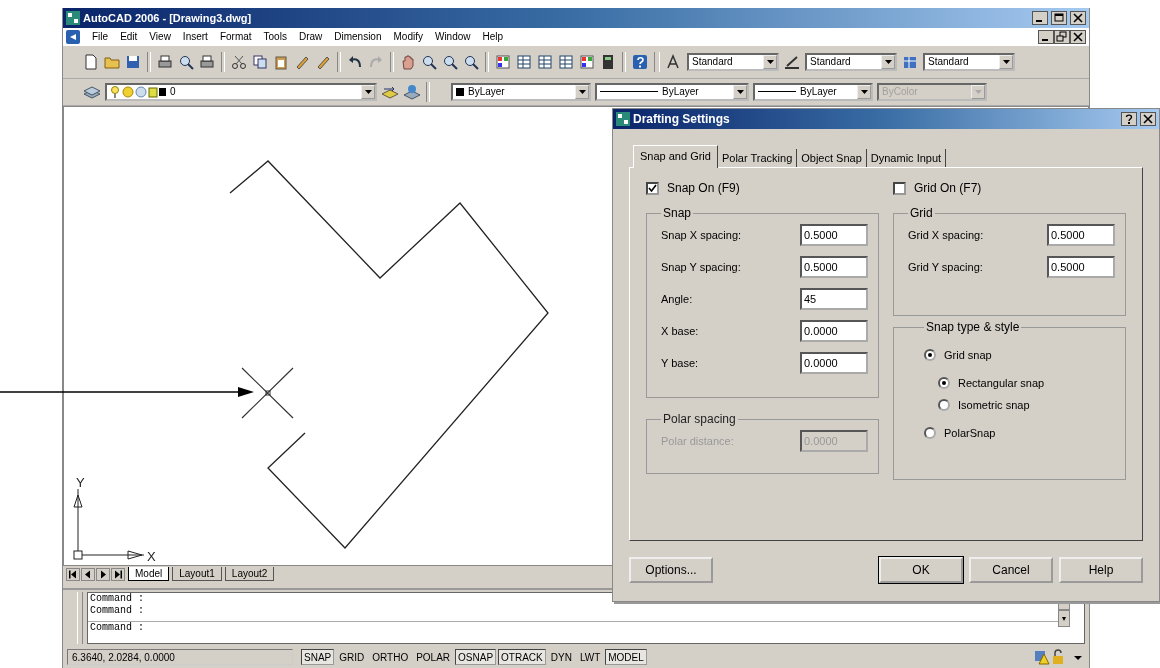 The width and height of the screenshot is (1160, 668). What do you see at coordinates (80, 482) in the screenshot?
I see `y-axis-label: Y` at bounding box center [80, 482].